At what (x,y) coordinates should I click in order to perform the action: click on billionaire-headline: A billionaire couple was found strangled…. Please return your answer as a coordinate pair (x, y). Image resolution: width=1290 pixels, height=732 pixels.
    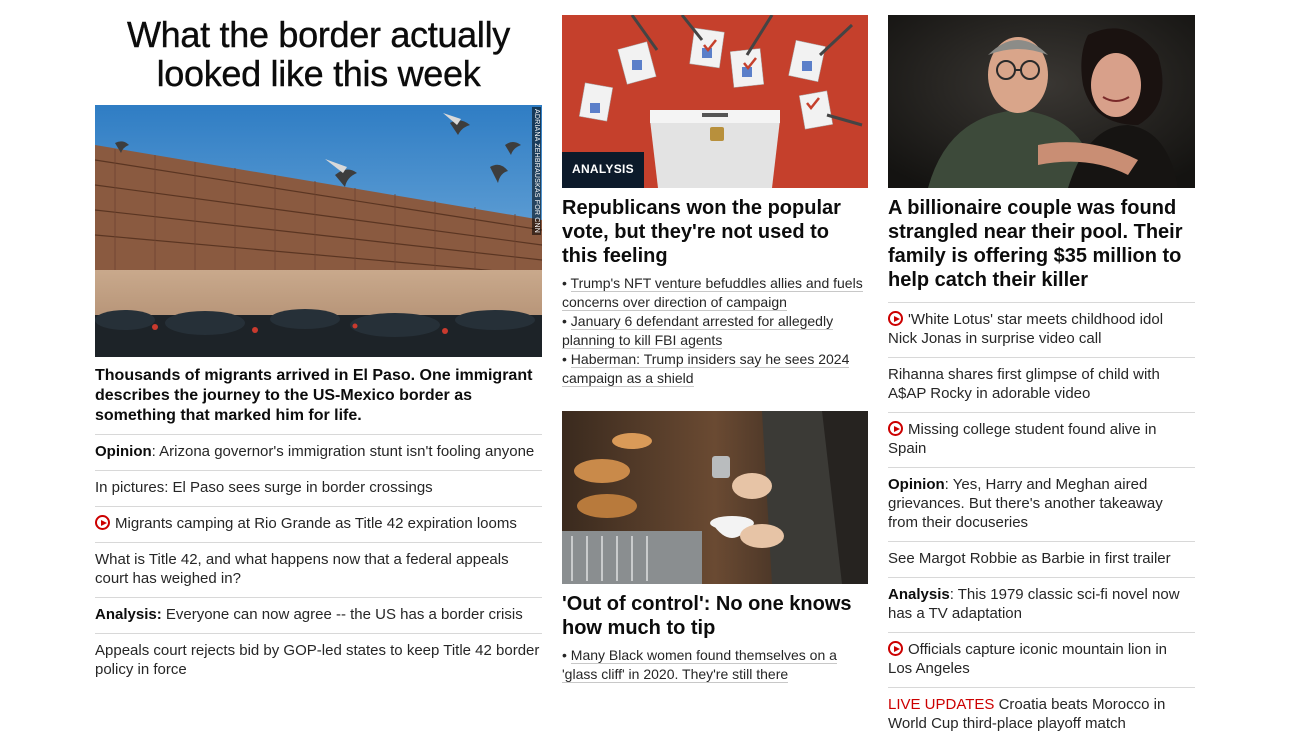
    Looking at the image, I should click on (1041, 244).